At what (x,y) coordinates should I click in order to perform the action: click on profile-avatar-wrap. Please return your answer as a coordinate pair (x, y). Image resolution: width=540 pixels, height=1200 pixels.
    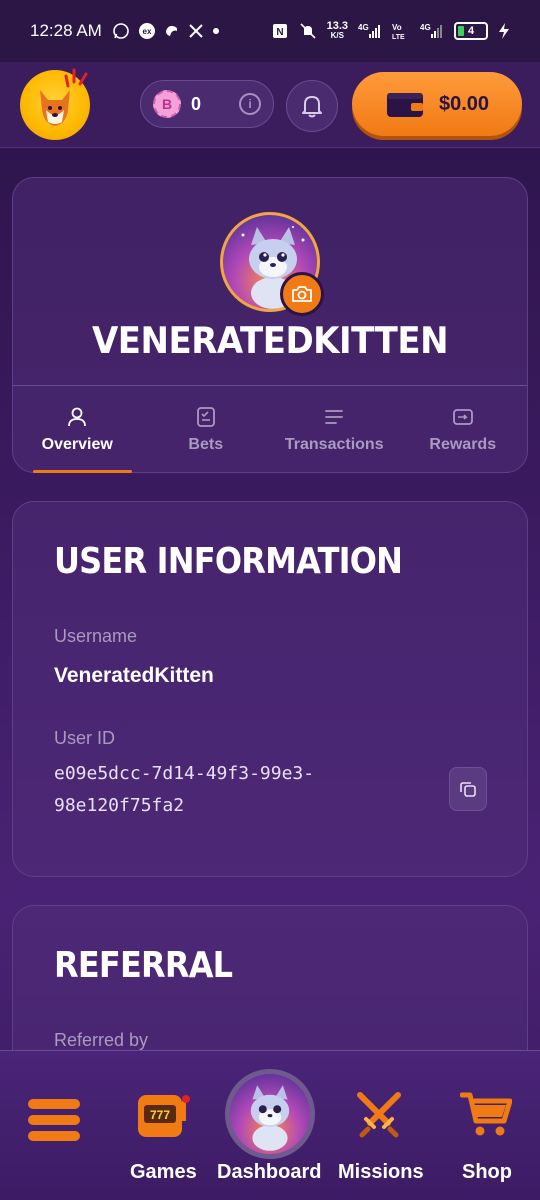
    Looking at the image, I should click on (272, 264).